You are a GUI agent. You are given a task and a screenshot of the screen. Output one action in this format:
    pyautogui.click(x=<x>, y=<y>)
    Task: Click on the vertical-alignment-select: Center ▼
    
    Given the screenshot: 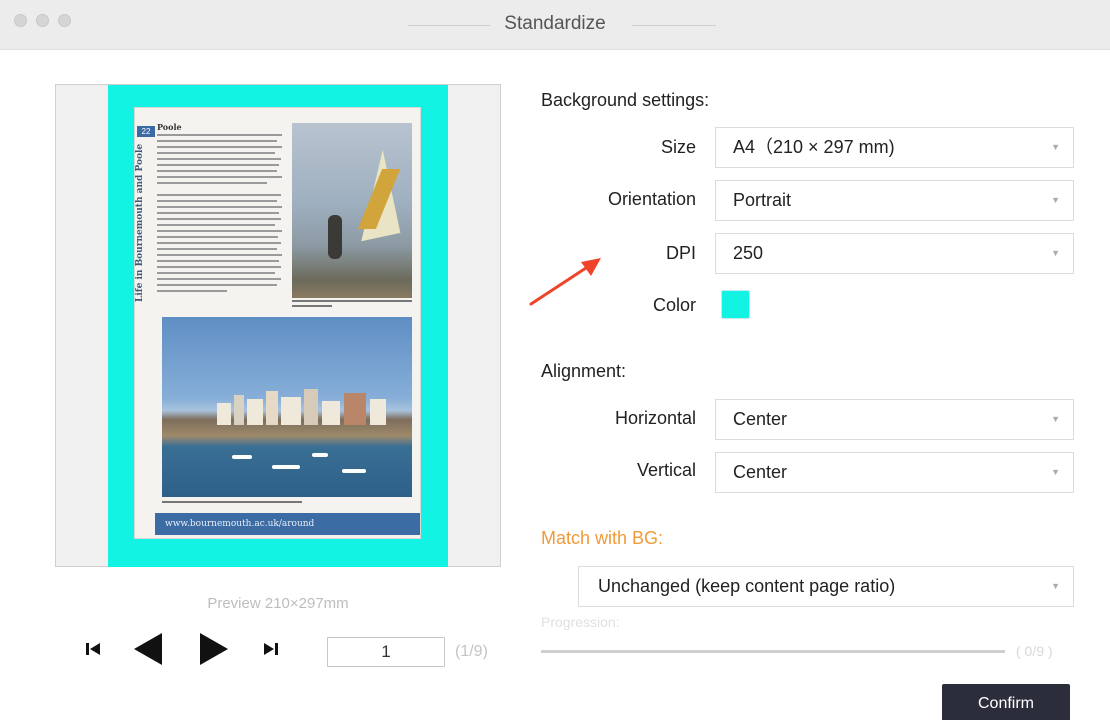 What is the action you would take?
    pyautogui.click(x=894, y=472)
    